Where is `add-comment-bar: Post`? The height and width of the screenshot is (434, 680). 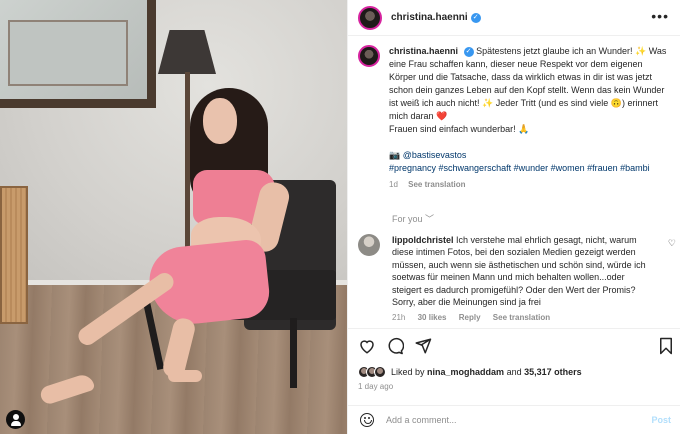
add-comment-bar: Post is located at coordinates (514, 419).